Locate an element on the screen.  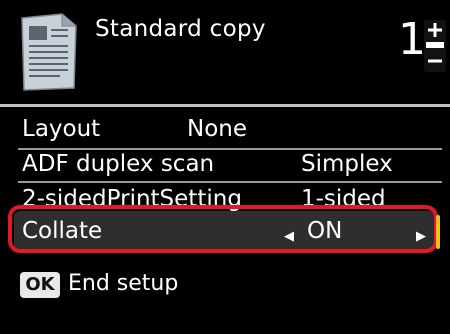
plus-minus-stepper-icon is located at coordinates (435, 46).